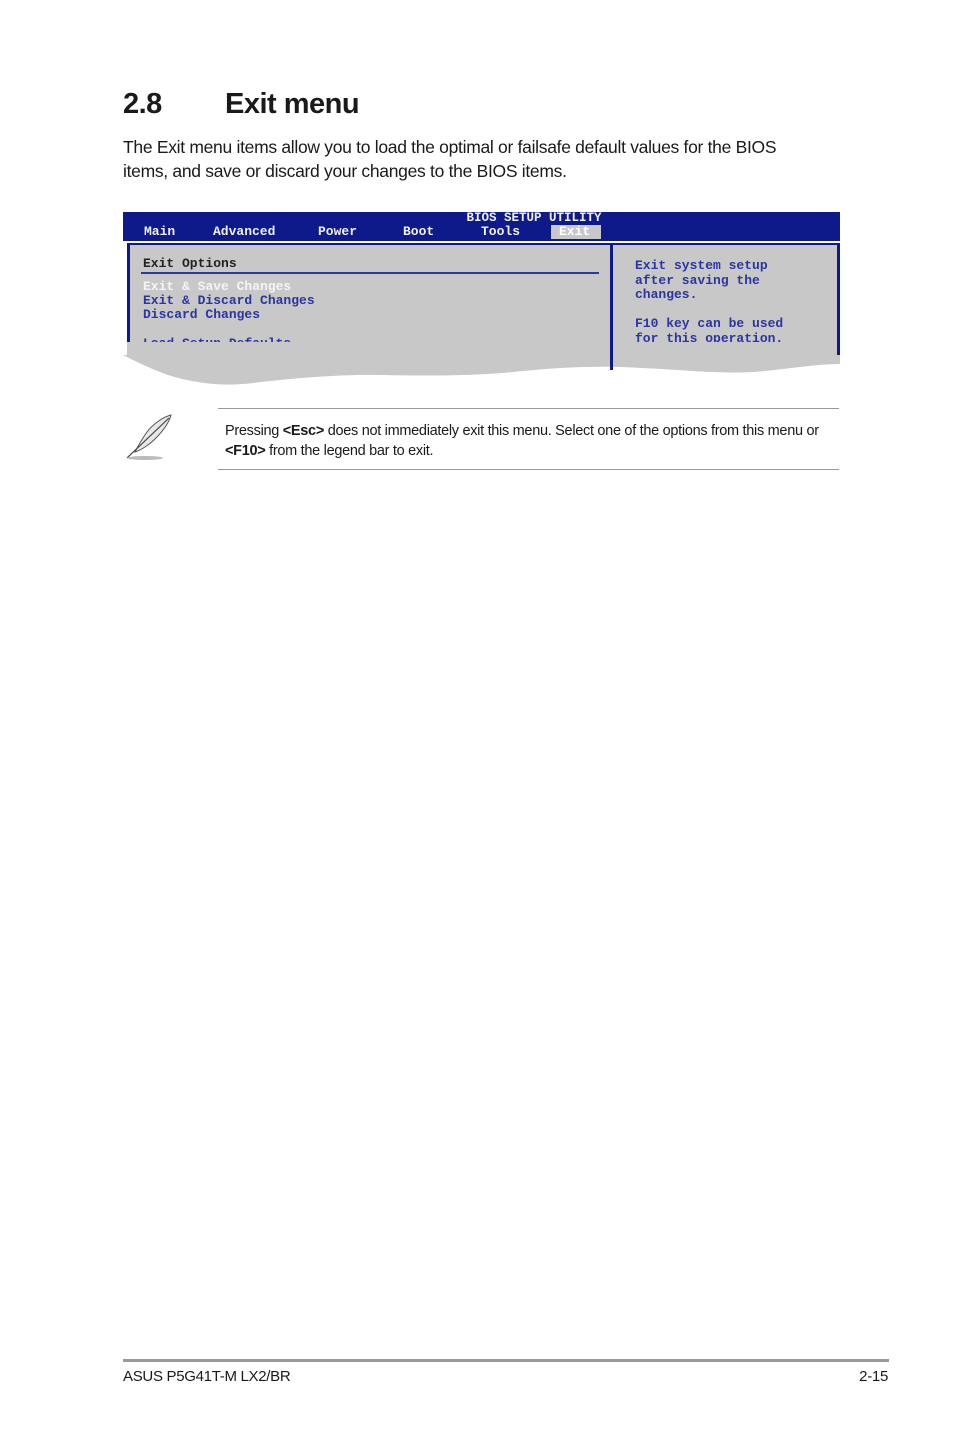 This screenshot has height=1438, width=954. Describe the element at coordinates (292, 104) in the screenshot. I see `section-title: Exit menu` at that location.